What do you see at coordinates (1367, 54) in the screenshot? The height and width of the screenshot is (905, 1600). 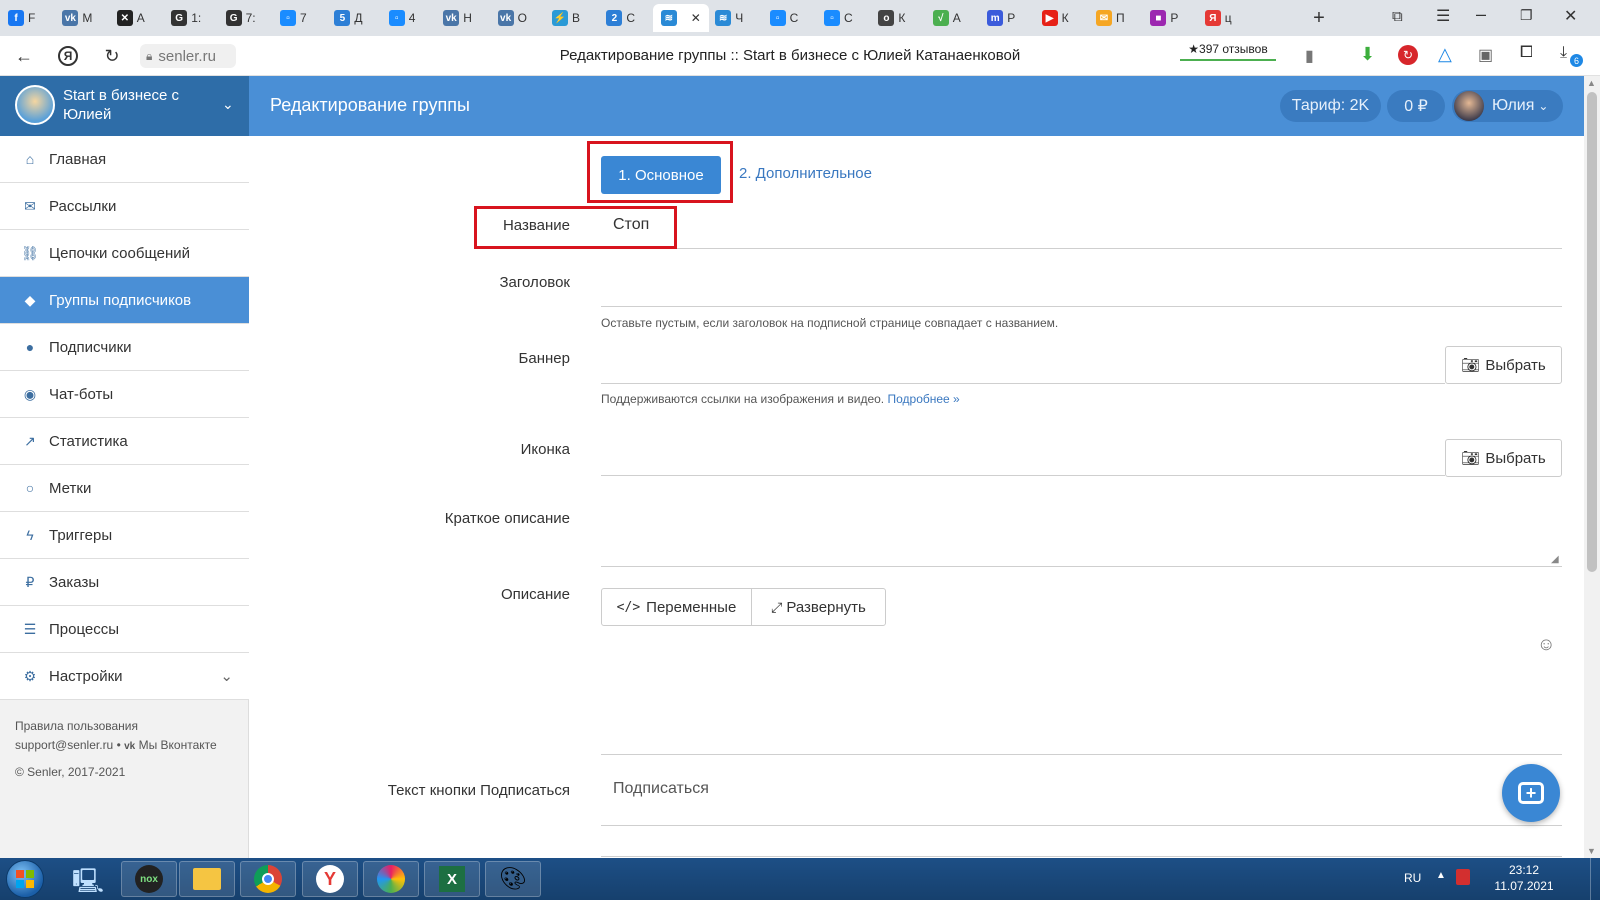 I see `download-ext-icon: ⬇` at bounding box center [1367, 54].